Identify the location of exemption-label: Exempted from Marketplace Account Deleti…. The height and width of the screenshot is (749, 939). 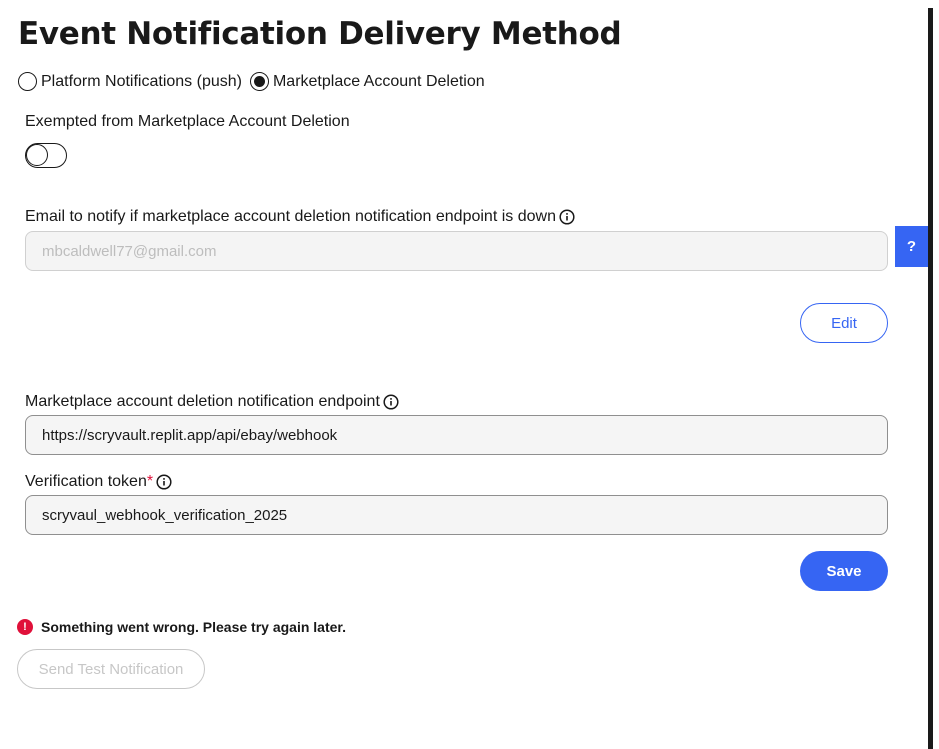
(187, 121).